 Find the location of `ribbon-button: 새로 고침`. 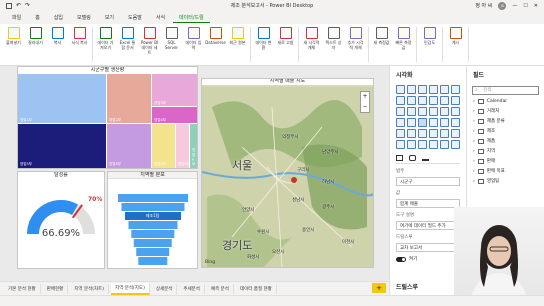

ribbon-button: 새로 고침 is located at coordinates (285, 36).